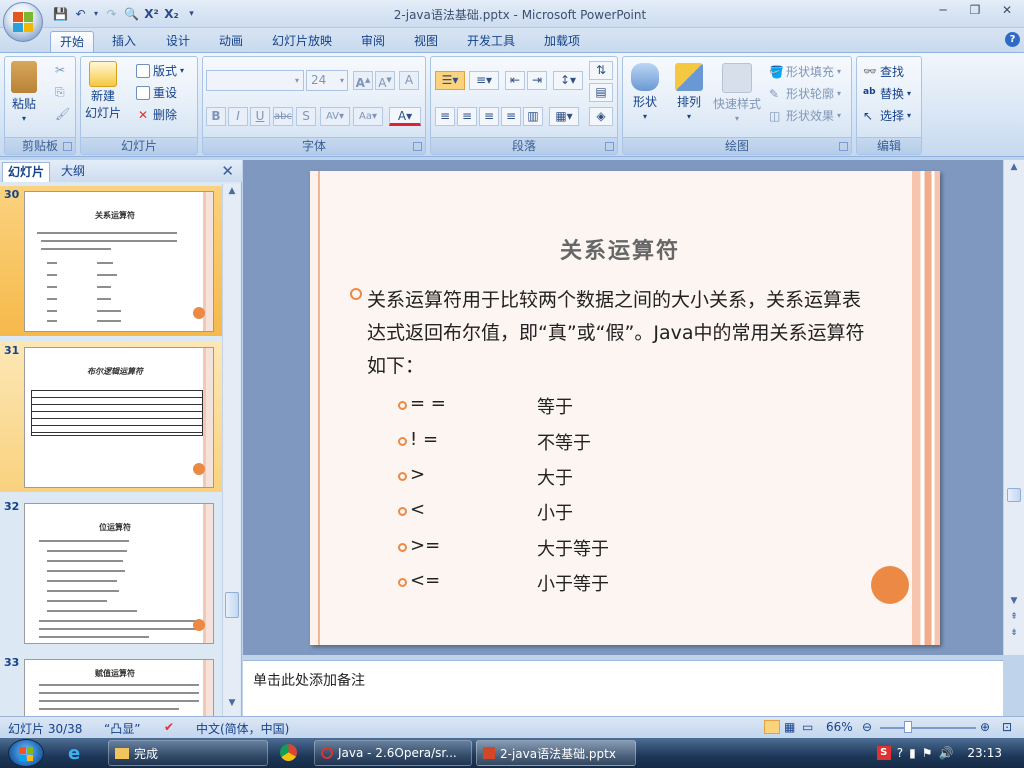  What do you see at coordinates (60, 13) in the screenshot?
I see `save-icon: 💾` at bounding box center [60, 13].